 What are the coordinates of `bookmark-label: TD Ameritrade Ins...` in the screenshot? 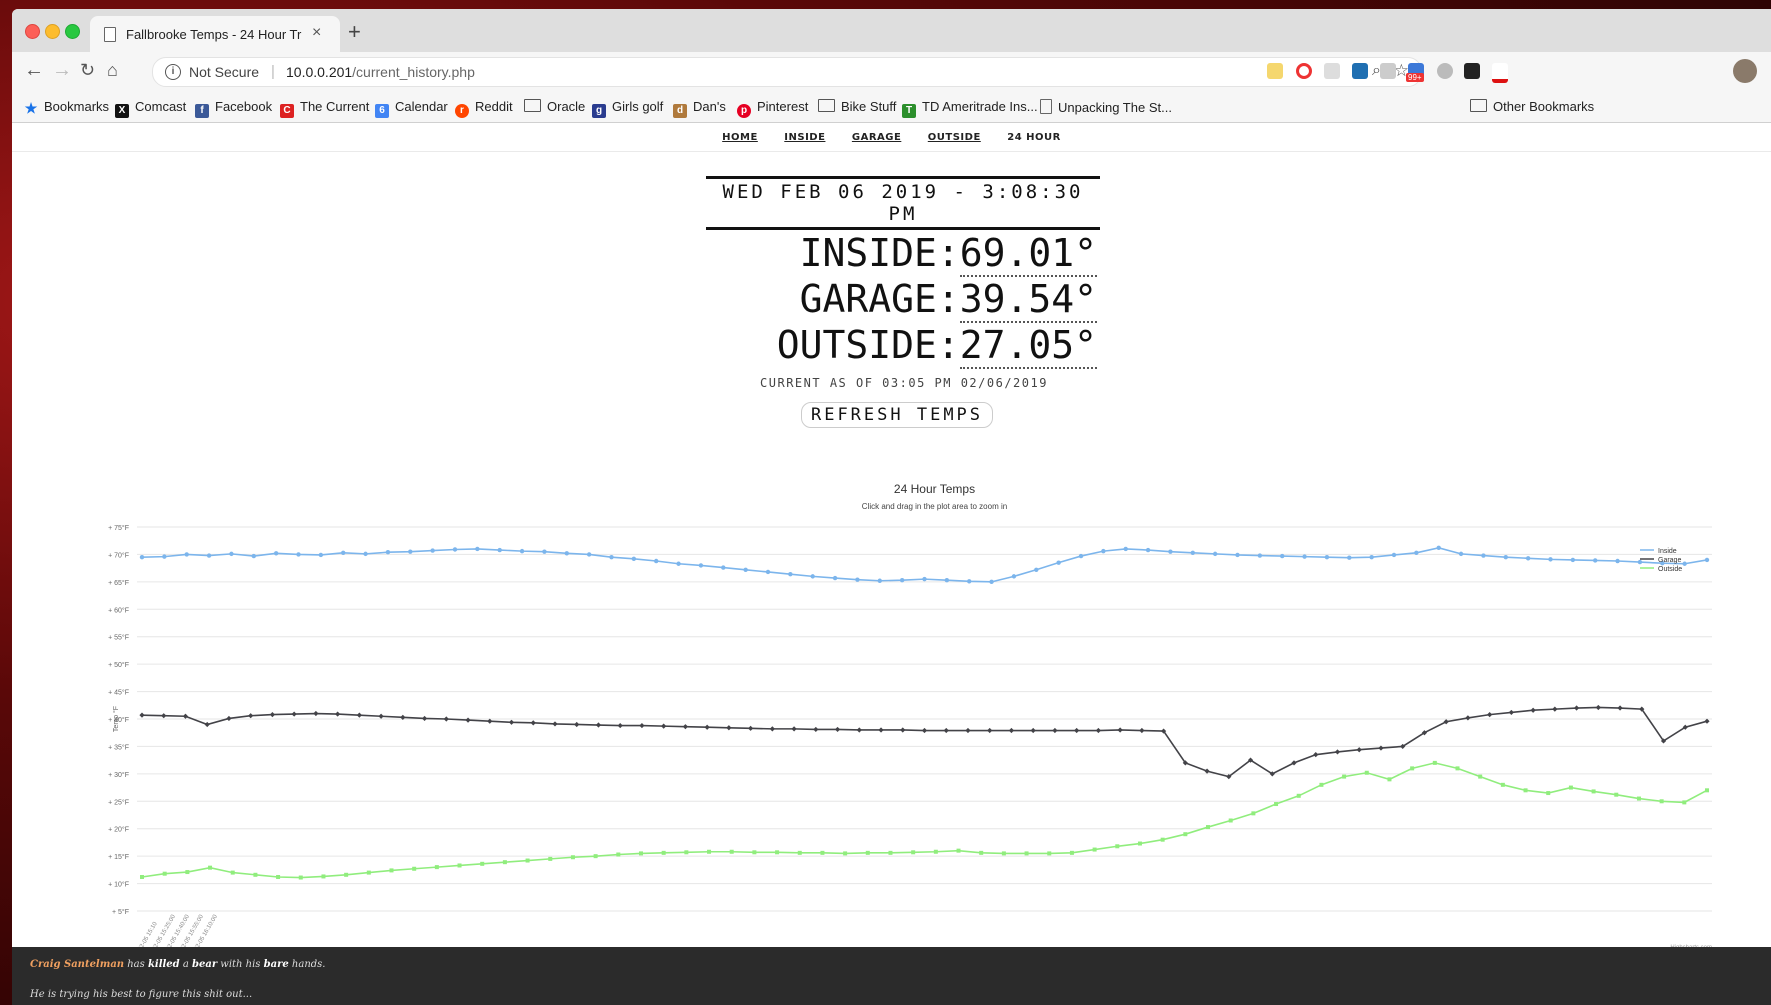 It's located at (980, 106).